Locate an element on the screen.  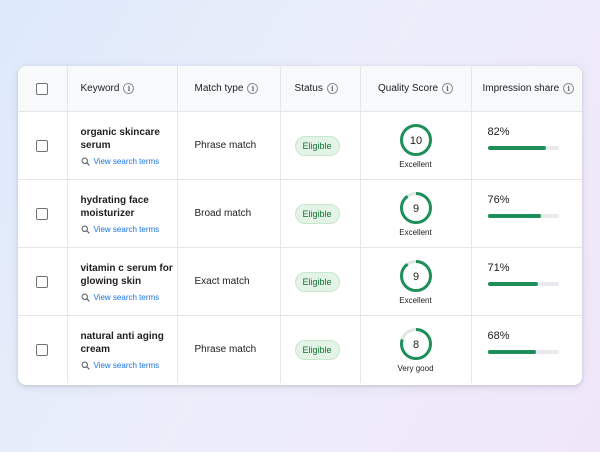
quality-score-value: 10 is located at coordinates (415, 141).